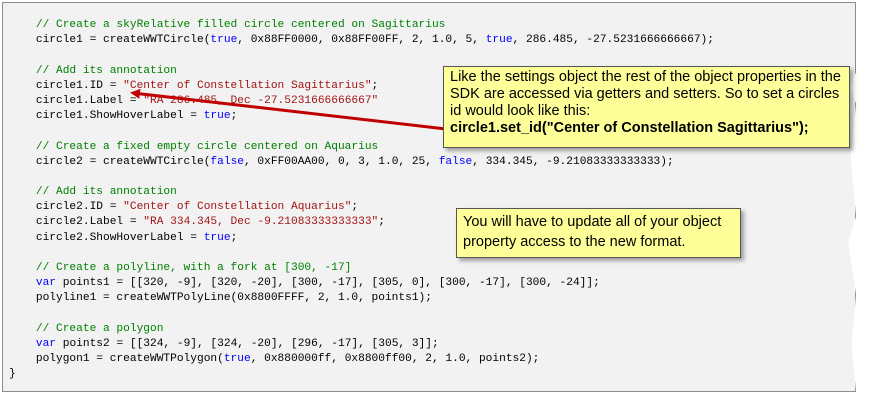 The height and width of the screenshot is (410, 871). Describe the element at coordinates (110, 161) in the screenshot. I see `code-text: circle2 = createWWTCircle(` at that location.